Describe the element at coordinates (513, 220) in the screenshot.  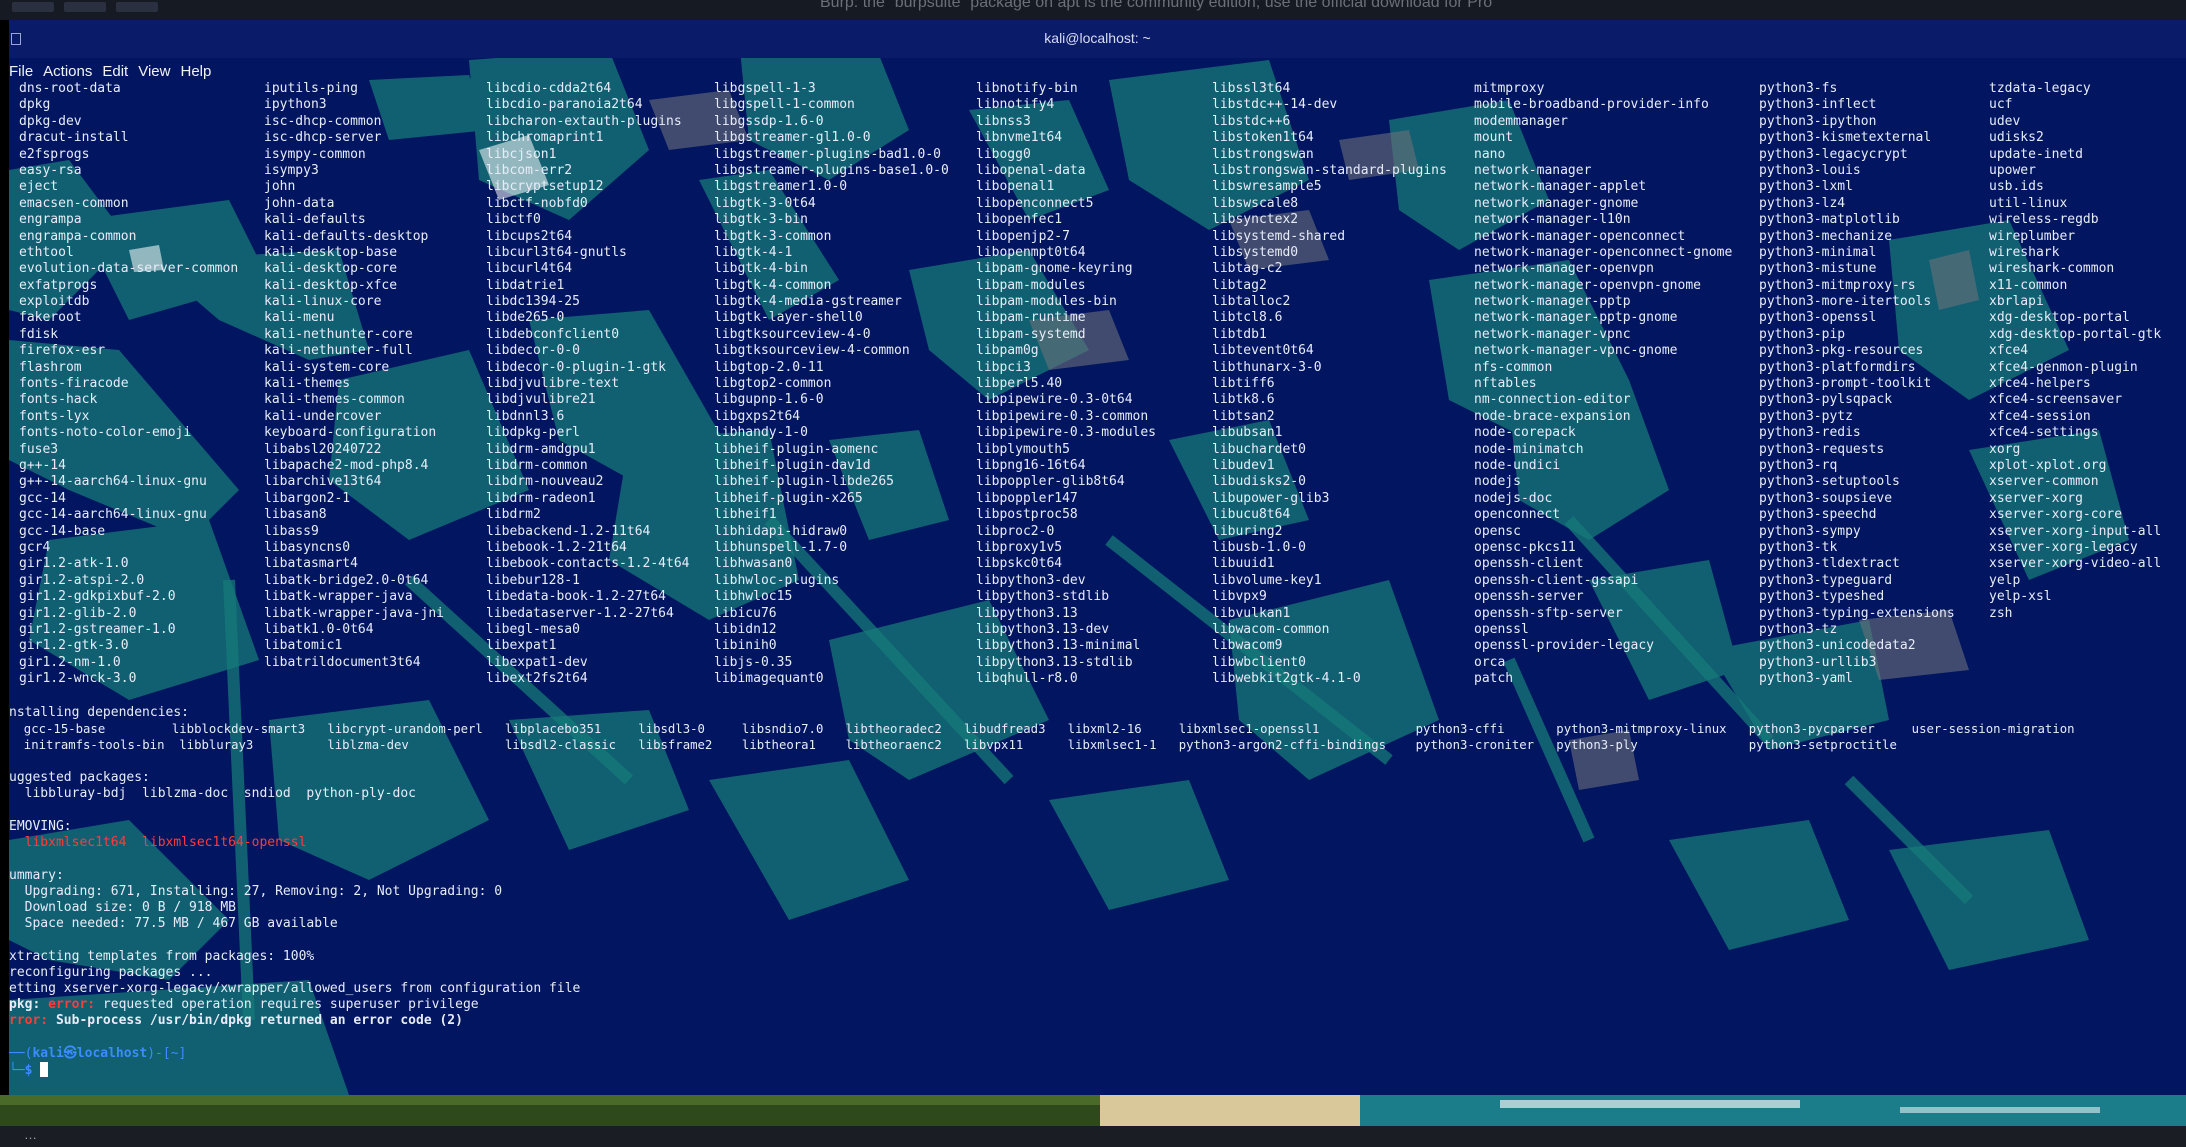
I see `package-name: libctf0` at that location.